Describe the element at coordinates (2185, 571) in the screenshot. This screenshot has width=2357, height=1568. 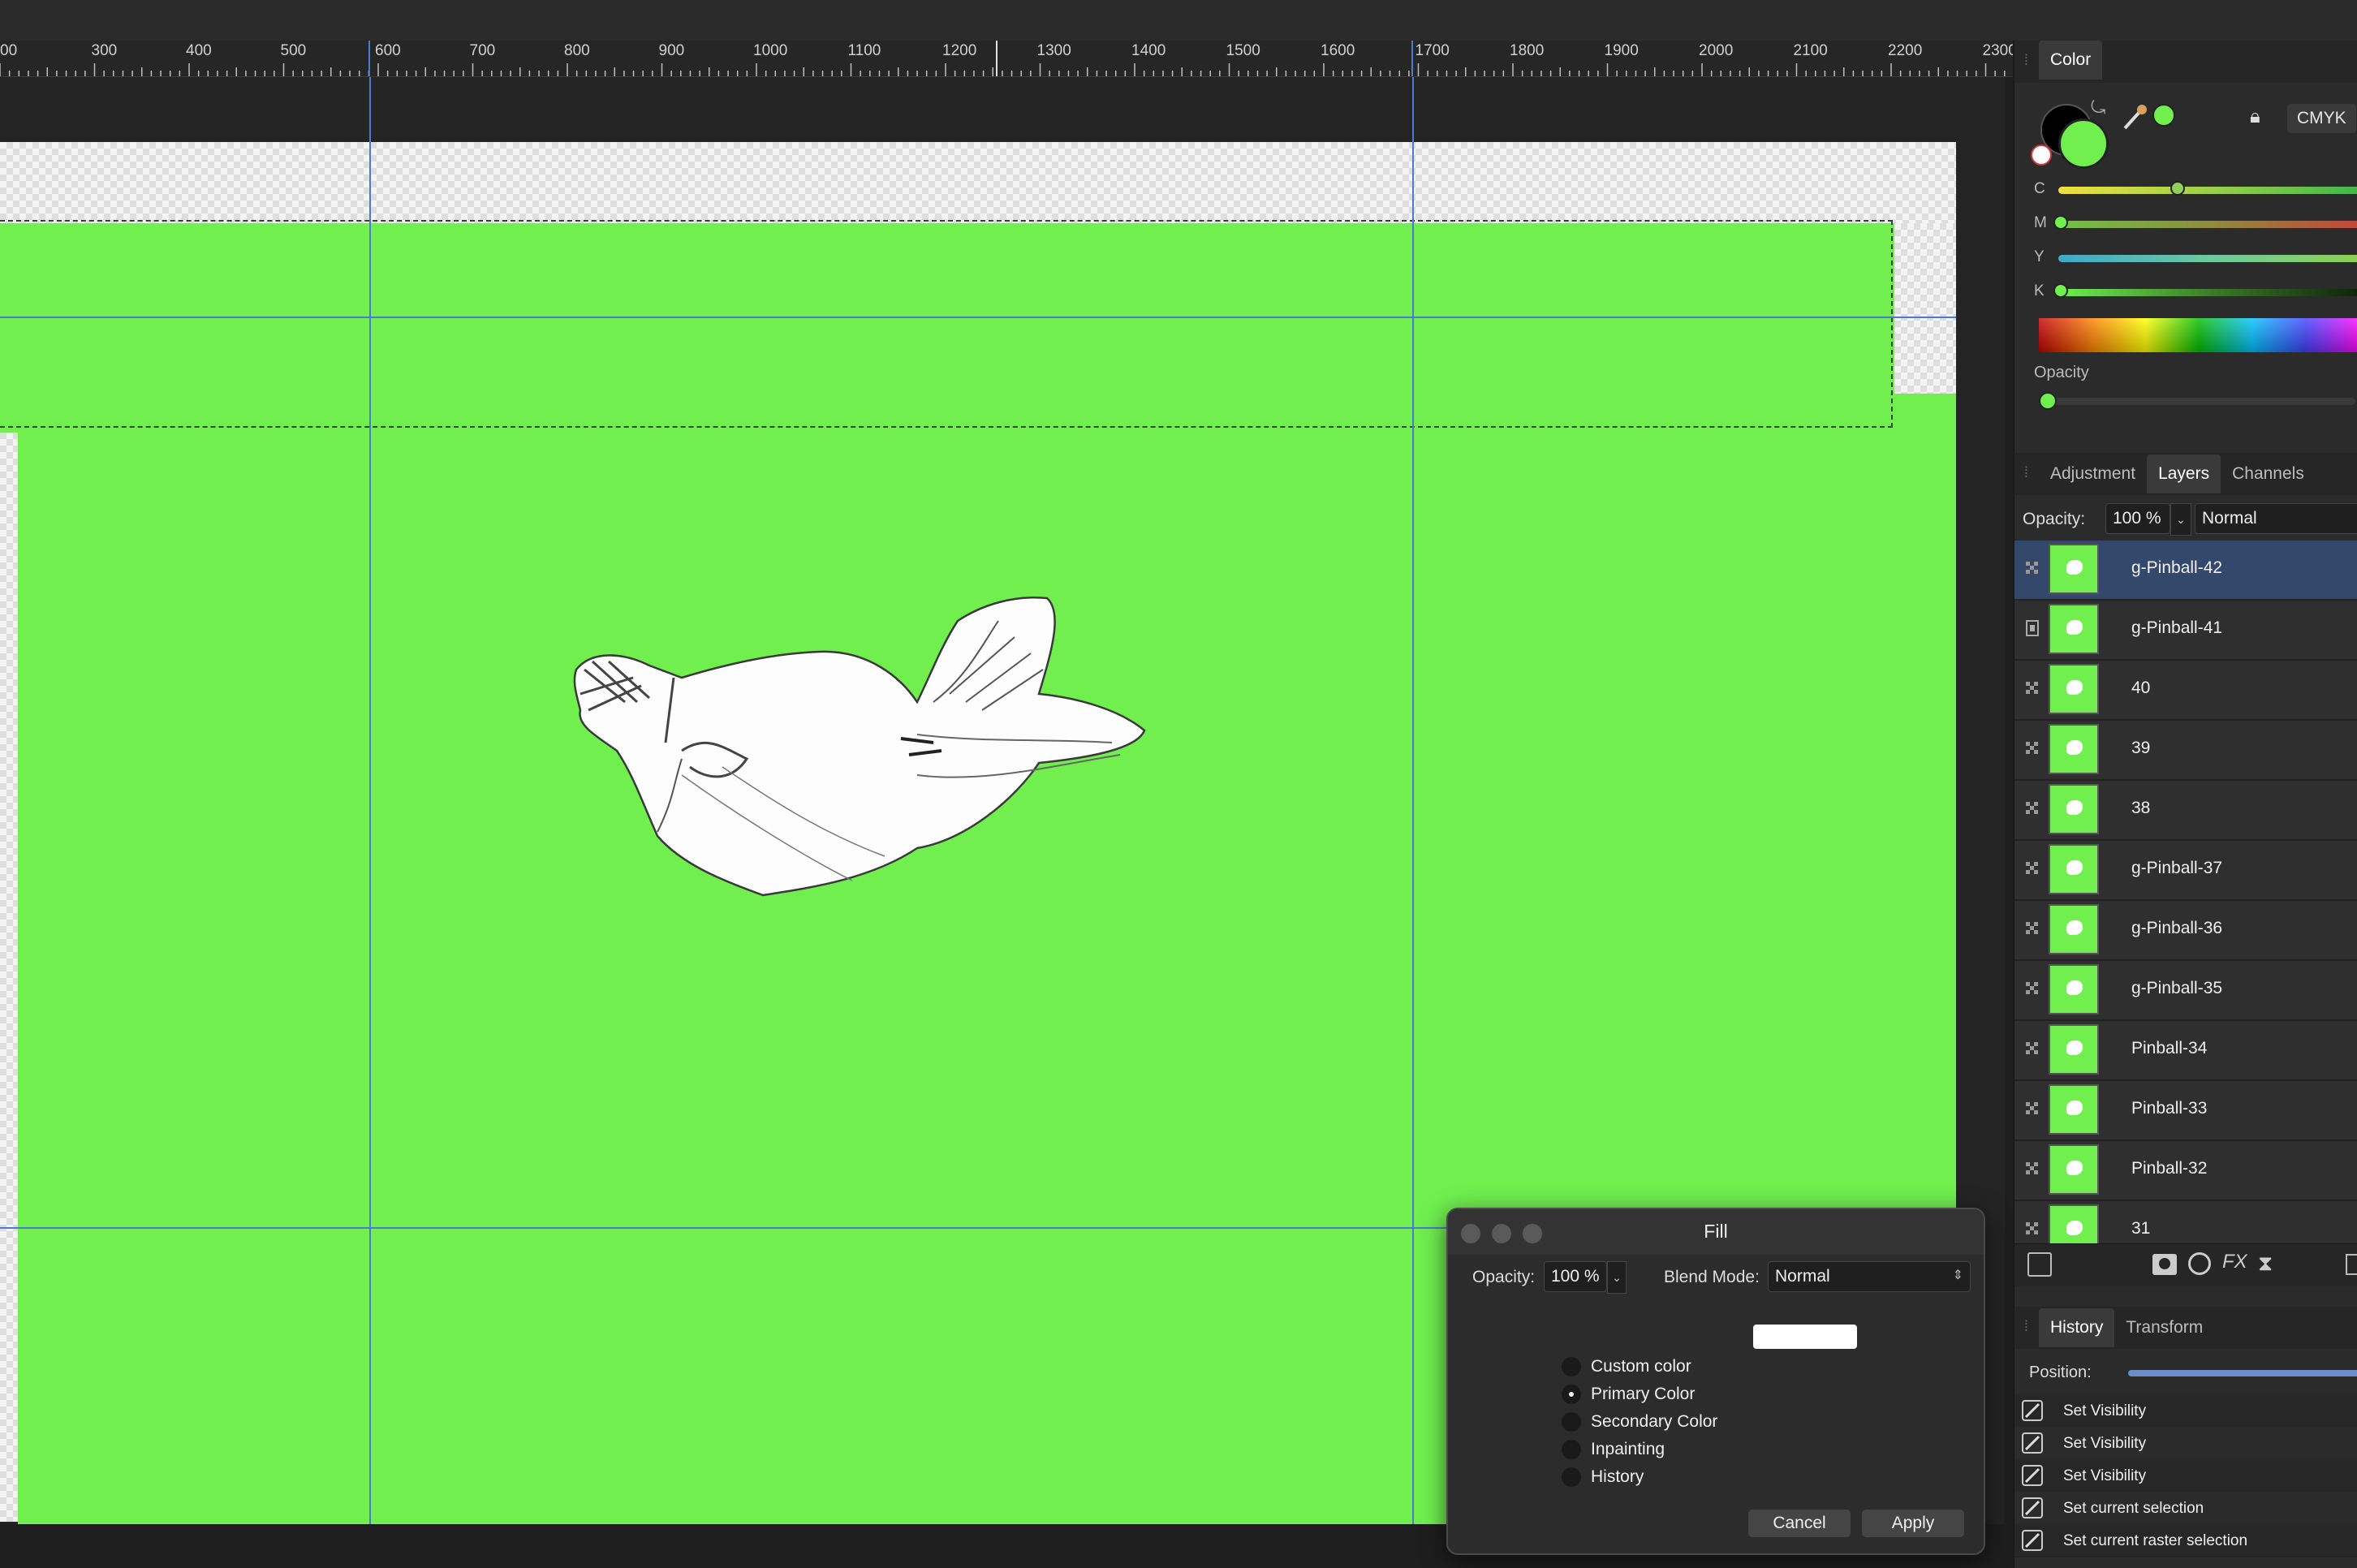
I see `layer-row: g-Pinball-42` at that location.